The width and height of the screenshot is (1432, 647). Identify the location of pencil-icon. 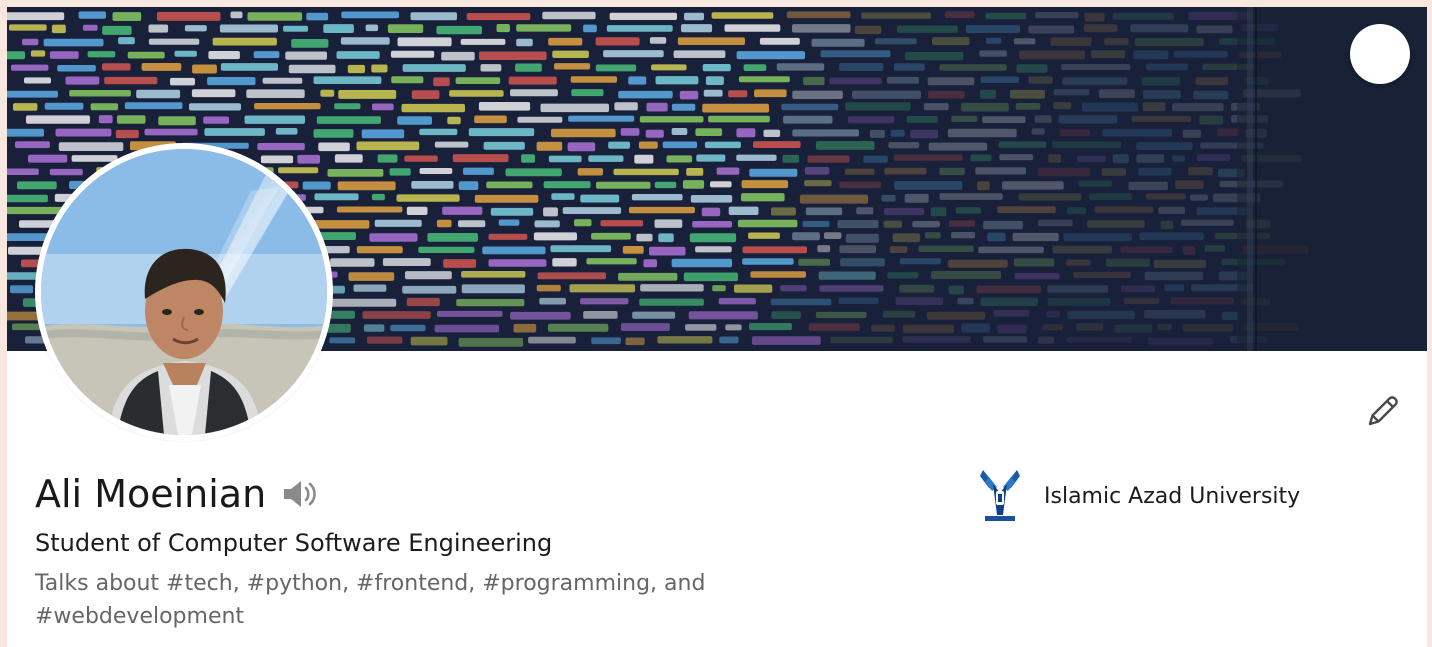
(1383, 411).